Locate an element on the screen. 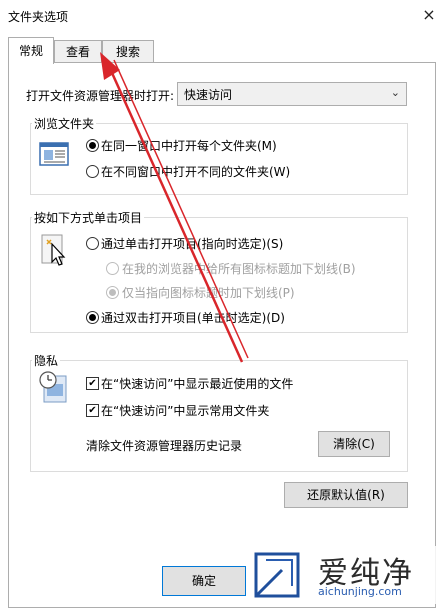 The width and height of the screenshot is (444, 608). clear-history-label: 清除文件资源管理器历史记录 is located at coordinates (164, 446).